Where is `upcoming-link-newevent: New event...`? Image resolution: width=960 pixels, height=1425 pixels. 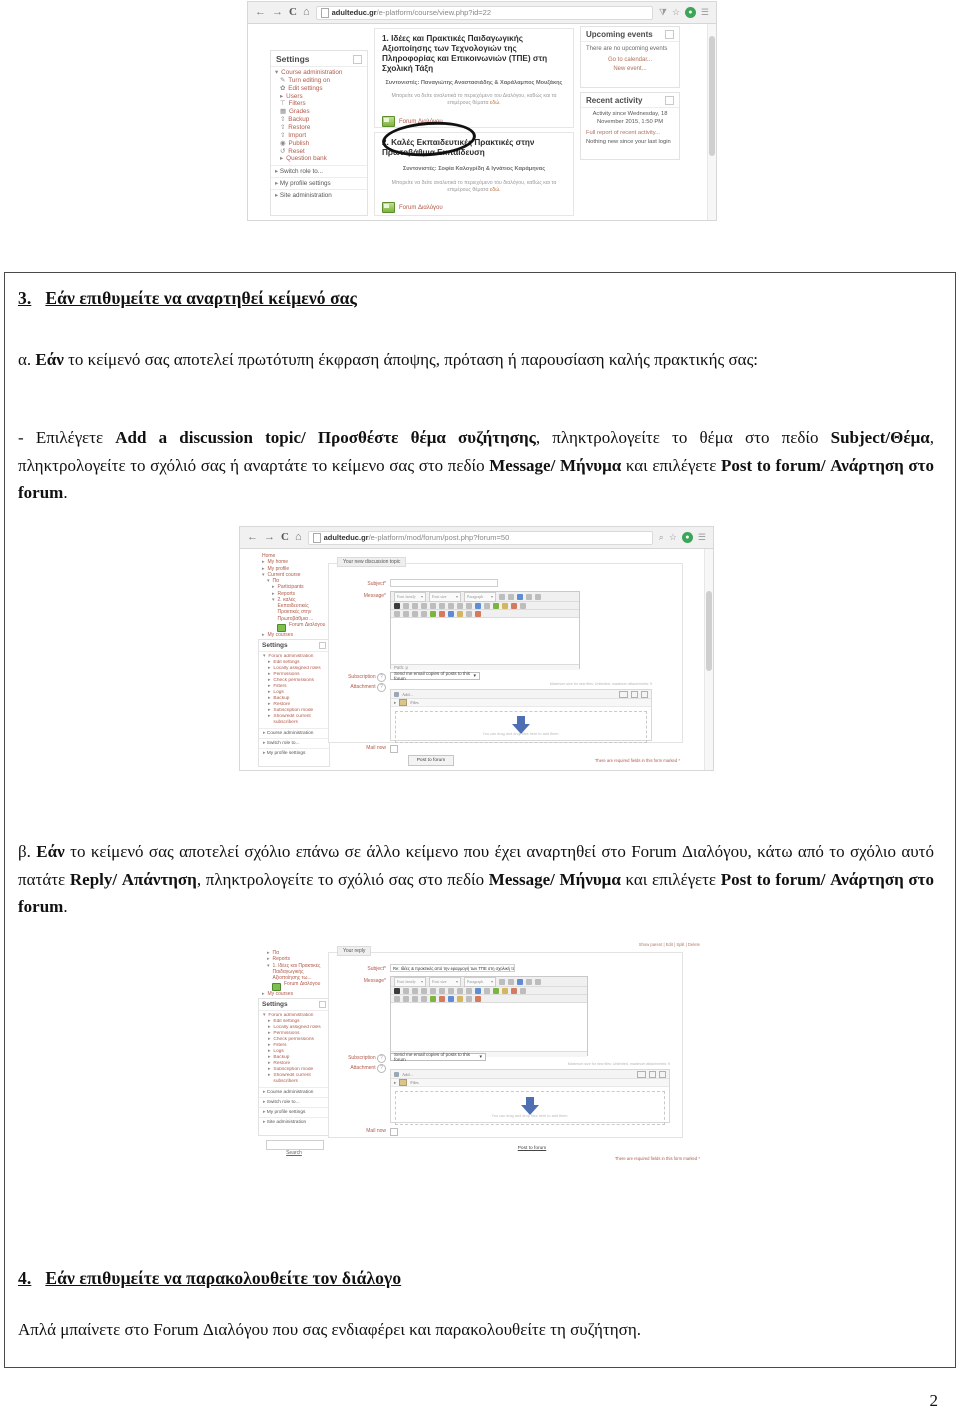
upcoming-link-newevent: New event... is located at coordinates (630, 69).